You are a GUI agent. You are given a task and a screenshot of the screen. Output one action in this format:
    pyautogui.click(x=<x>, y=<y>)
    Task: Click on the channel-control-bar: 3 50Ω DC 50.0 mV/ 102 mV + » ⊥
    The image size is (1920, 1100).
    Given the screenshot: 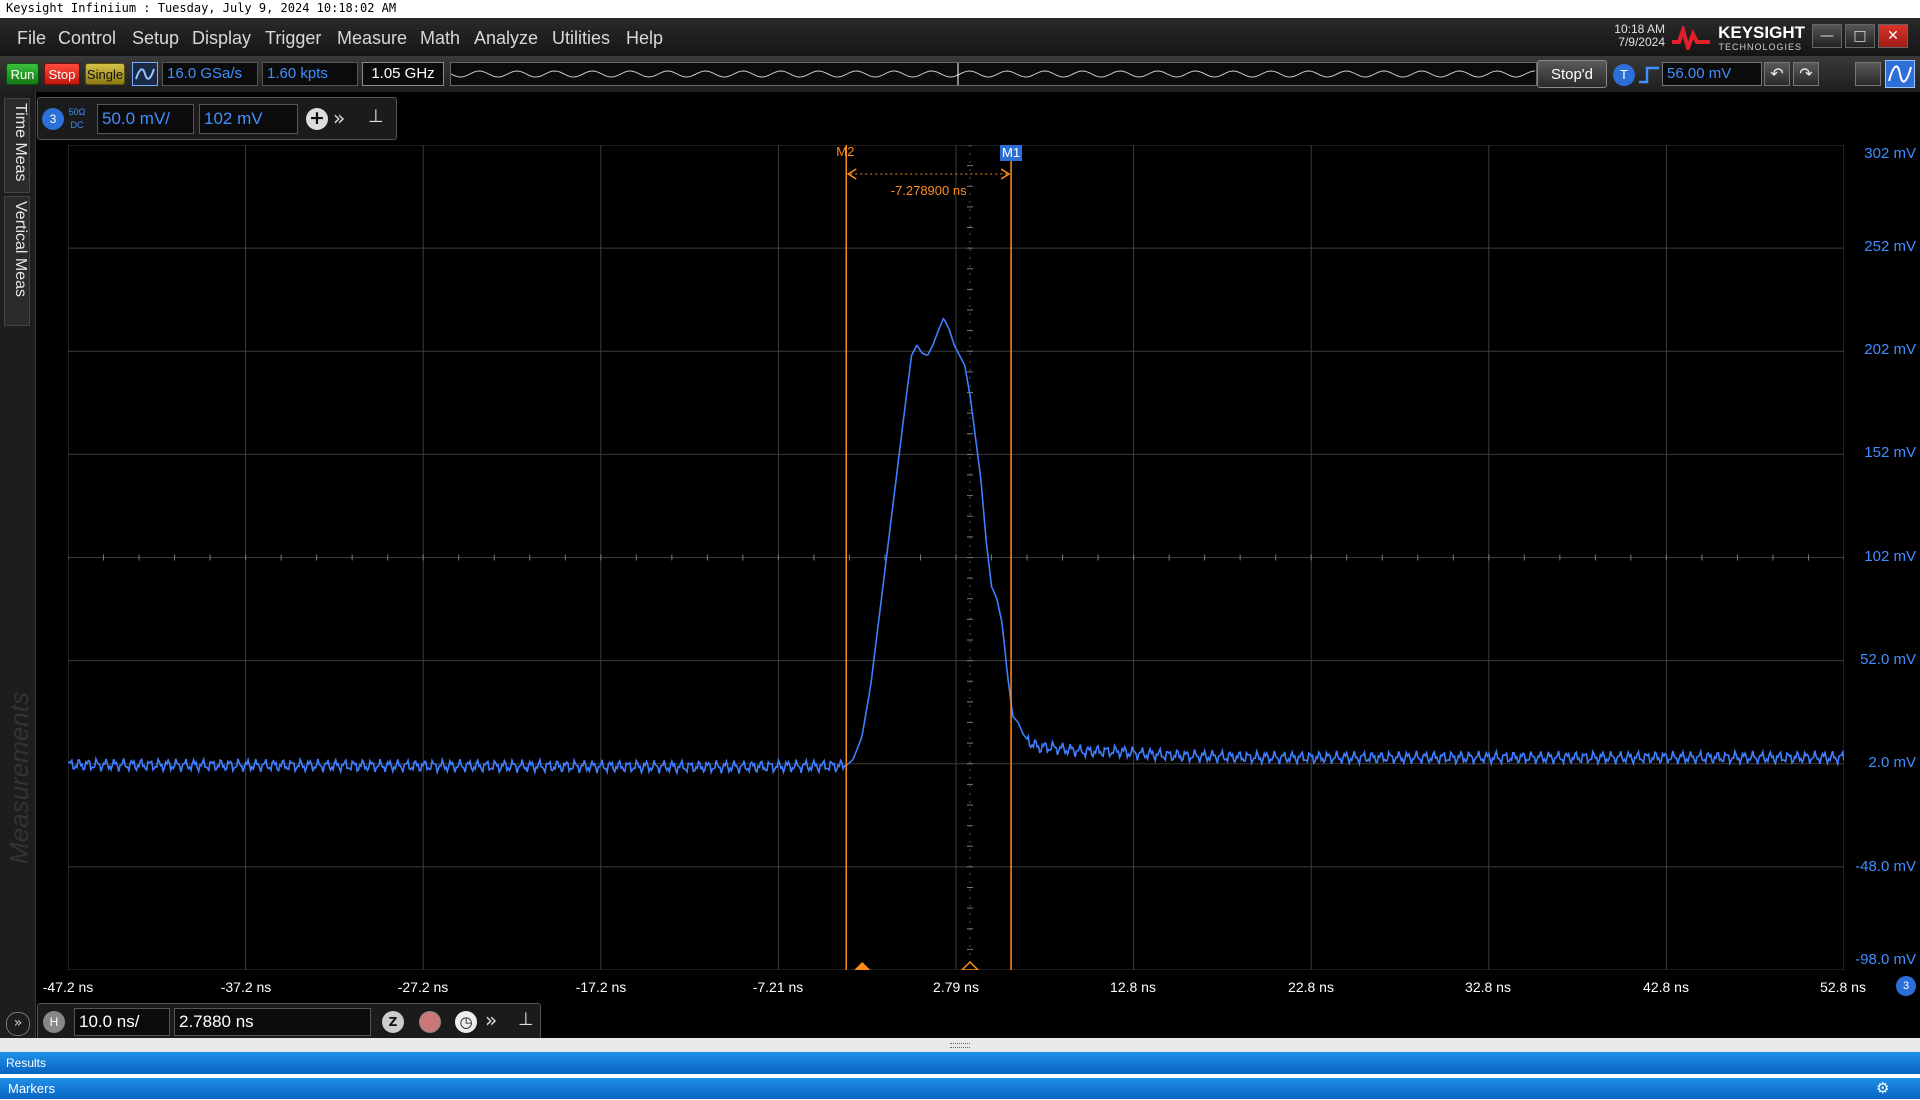 What is the action you would take?
    pyautogui.click(x=217, y=118)
    